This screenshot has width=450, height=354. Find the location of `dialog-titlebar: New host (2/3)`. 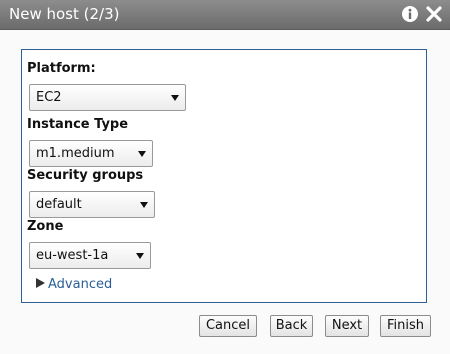

dialog-titlebar: New host (2/3) is located at coordinates (225, 15).